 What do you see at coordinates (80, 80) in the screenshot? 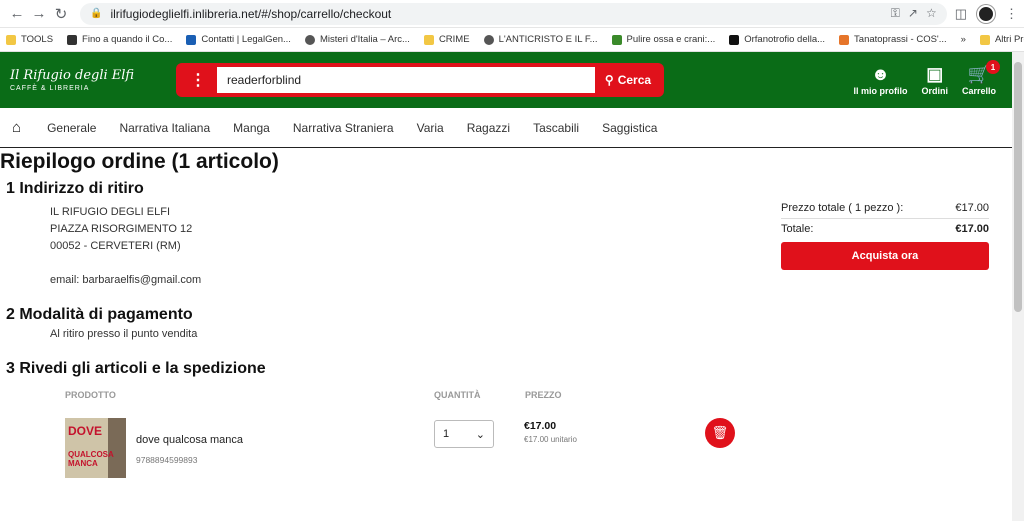
I see `site-logo: Il Rifugio degli Elfi CAFFÈ & LIBRERIA` at bounding box center [80, 80].